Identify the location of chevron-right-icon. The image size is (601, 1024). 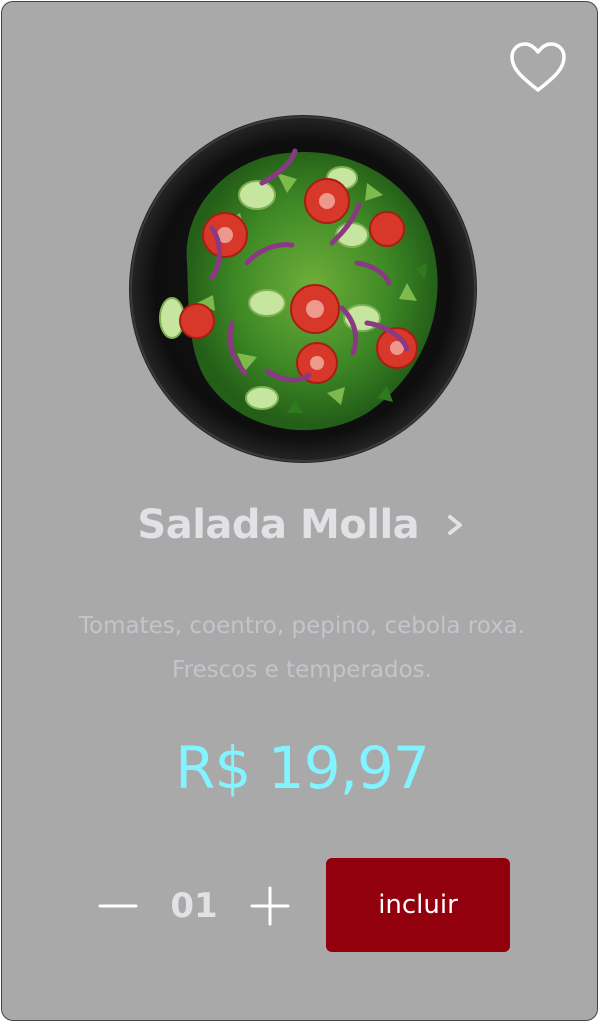
(454, 525).